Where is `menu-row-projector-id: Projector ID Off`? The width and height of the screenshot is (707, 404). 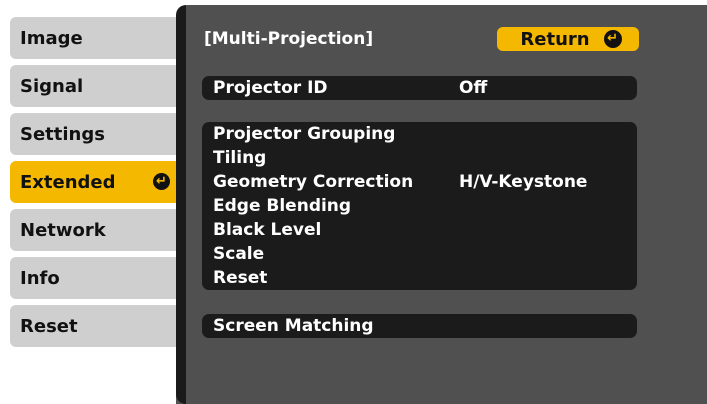 menu-row-projector-id: Projector ID Off is located at coordinates (419, 88).